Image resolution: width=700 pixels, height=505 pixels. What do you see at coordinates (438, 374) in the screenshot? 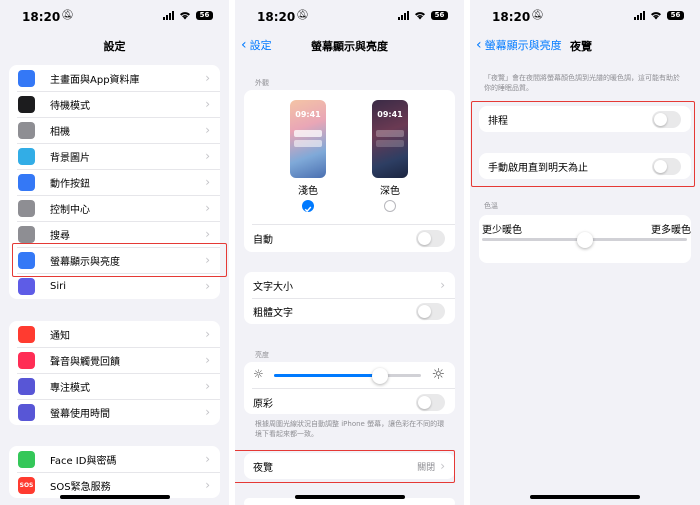
I see `sun-large-icon: ☼` at bounding box center [438, 374].